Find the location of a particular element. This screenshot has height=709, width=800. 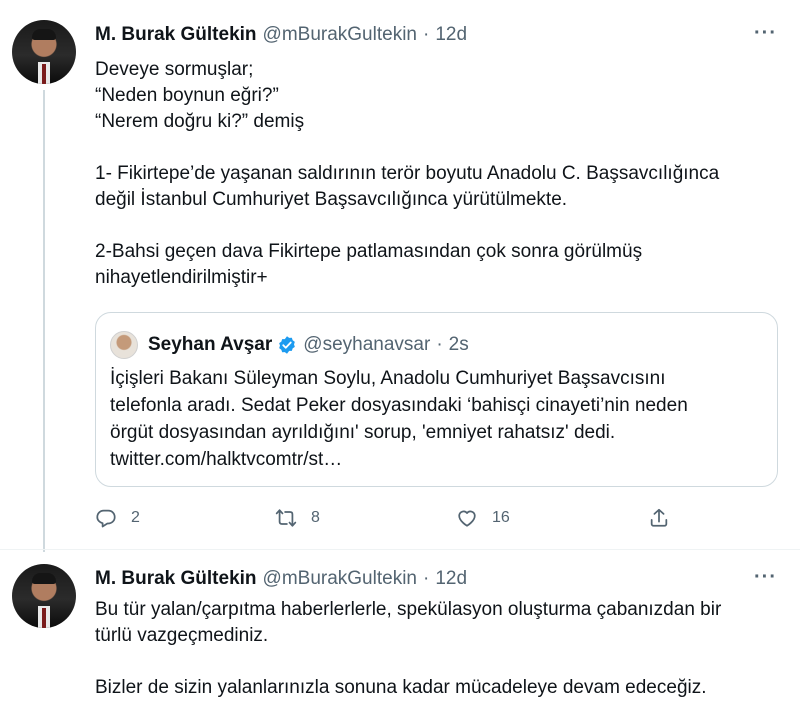

tweet-line: “Neden boynun eğri?” is located at coordinates (187, 95).